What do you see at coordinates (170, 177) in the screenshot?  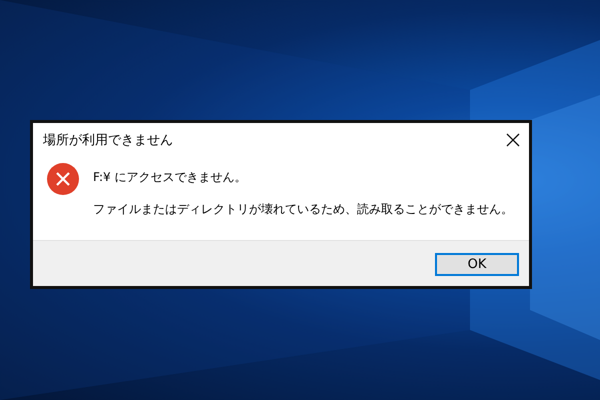 I see `error-heading: F:¥ にアクセスできません。` at bounding box center [170, 177].